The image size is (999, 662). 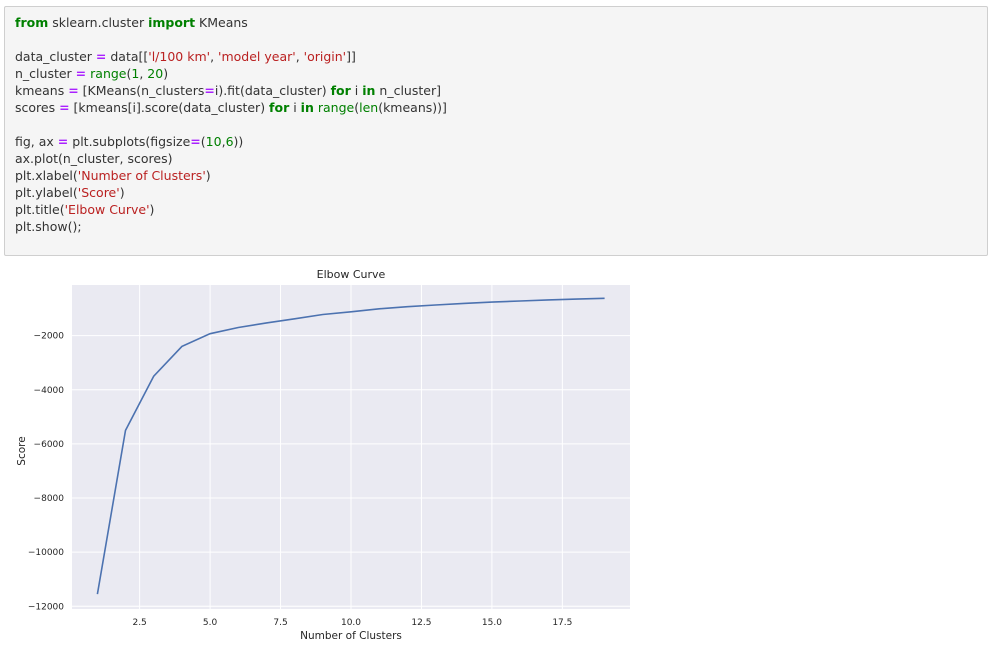 I want to click on code-line: plt.xlabel('Number of Clusters'), so click(x=501, y=175).